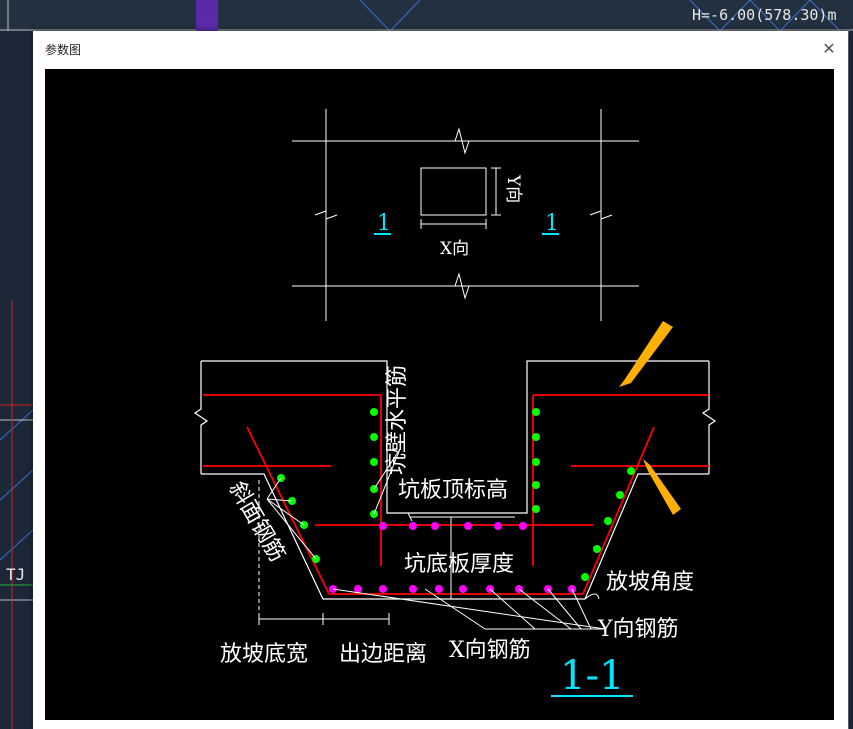 This screenshot has width=853, height=729. Describe the element at coordinates (383, 654) in the screenshot. I see `edge-distance-label: 出边距离` at that location.